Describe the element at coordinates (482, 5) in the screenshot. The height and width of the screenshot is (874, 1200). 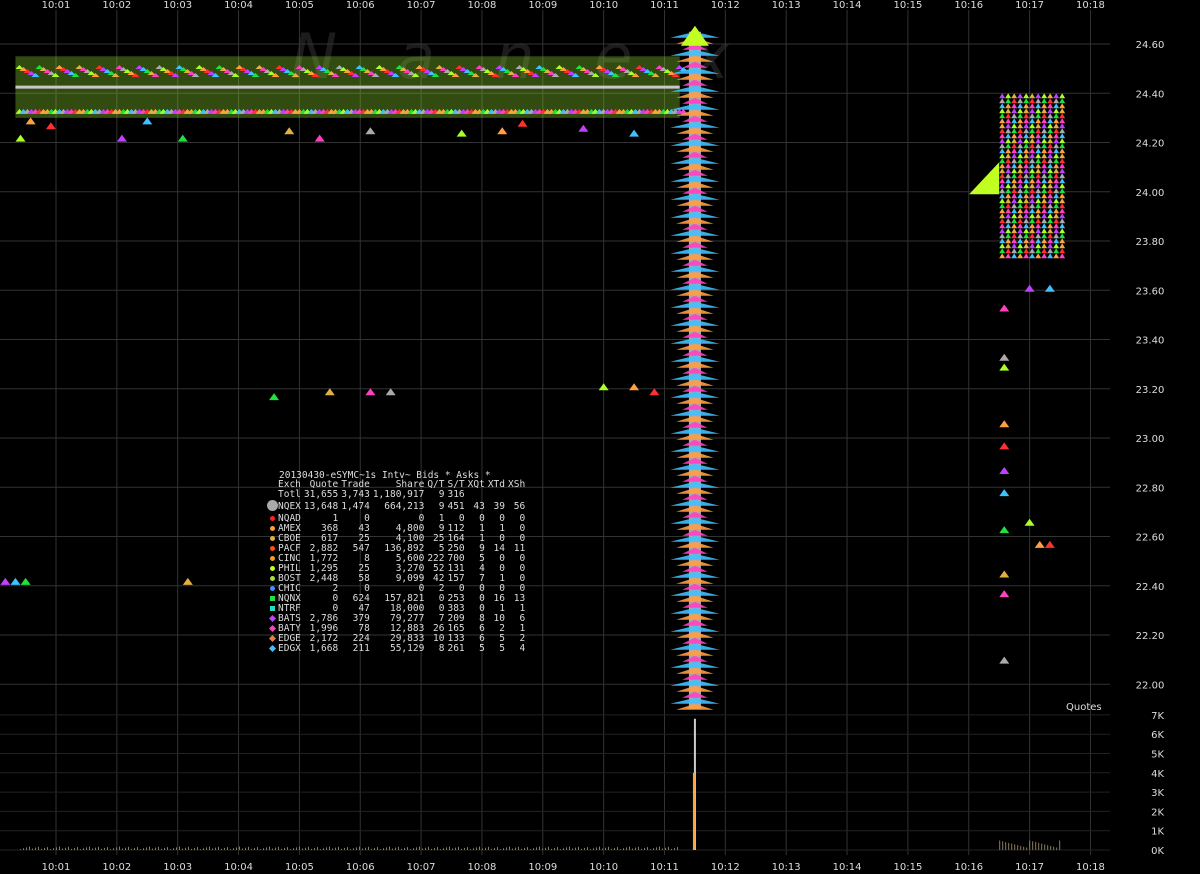
I see `x-tick-label-top: 10:08` at that location.